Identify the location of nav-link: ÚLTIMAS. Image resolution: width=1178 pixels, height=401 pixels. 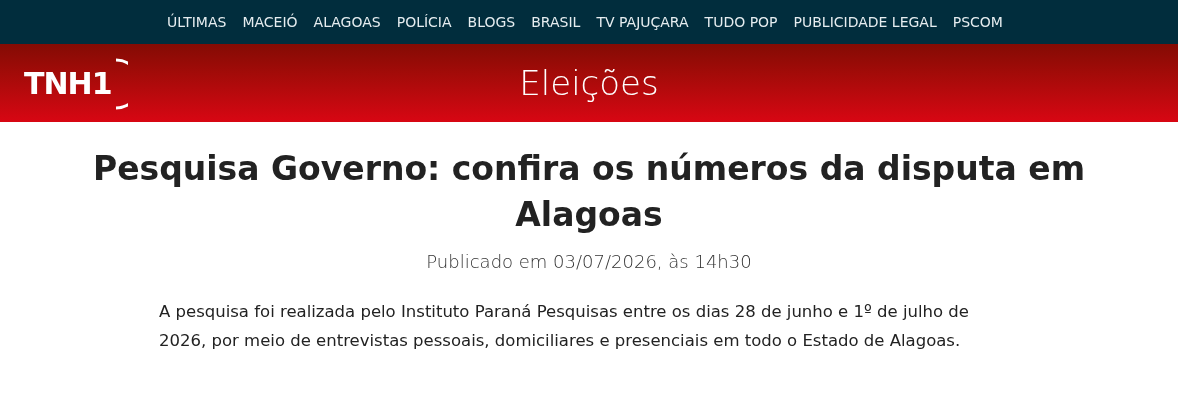
(197, 22).